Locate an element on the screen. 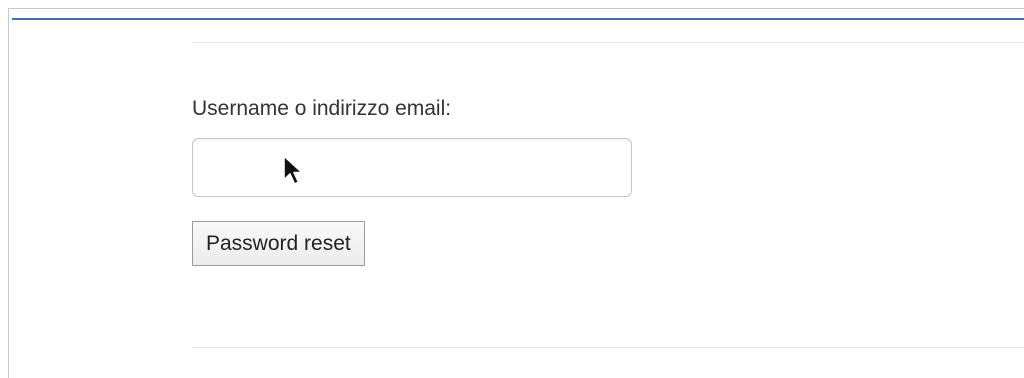  top-divider is located at coordinates (608, 42).